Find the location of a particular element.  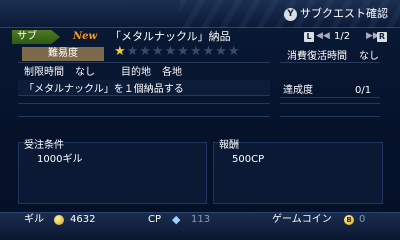

gil-value: 4632 is located at coordinates (83, 219).